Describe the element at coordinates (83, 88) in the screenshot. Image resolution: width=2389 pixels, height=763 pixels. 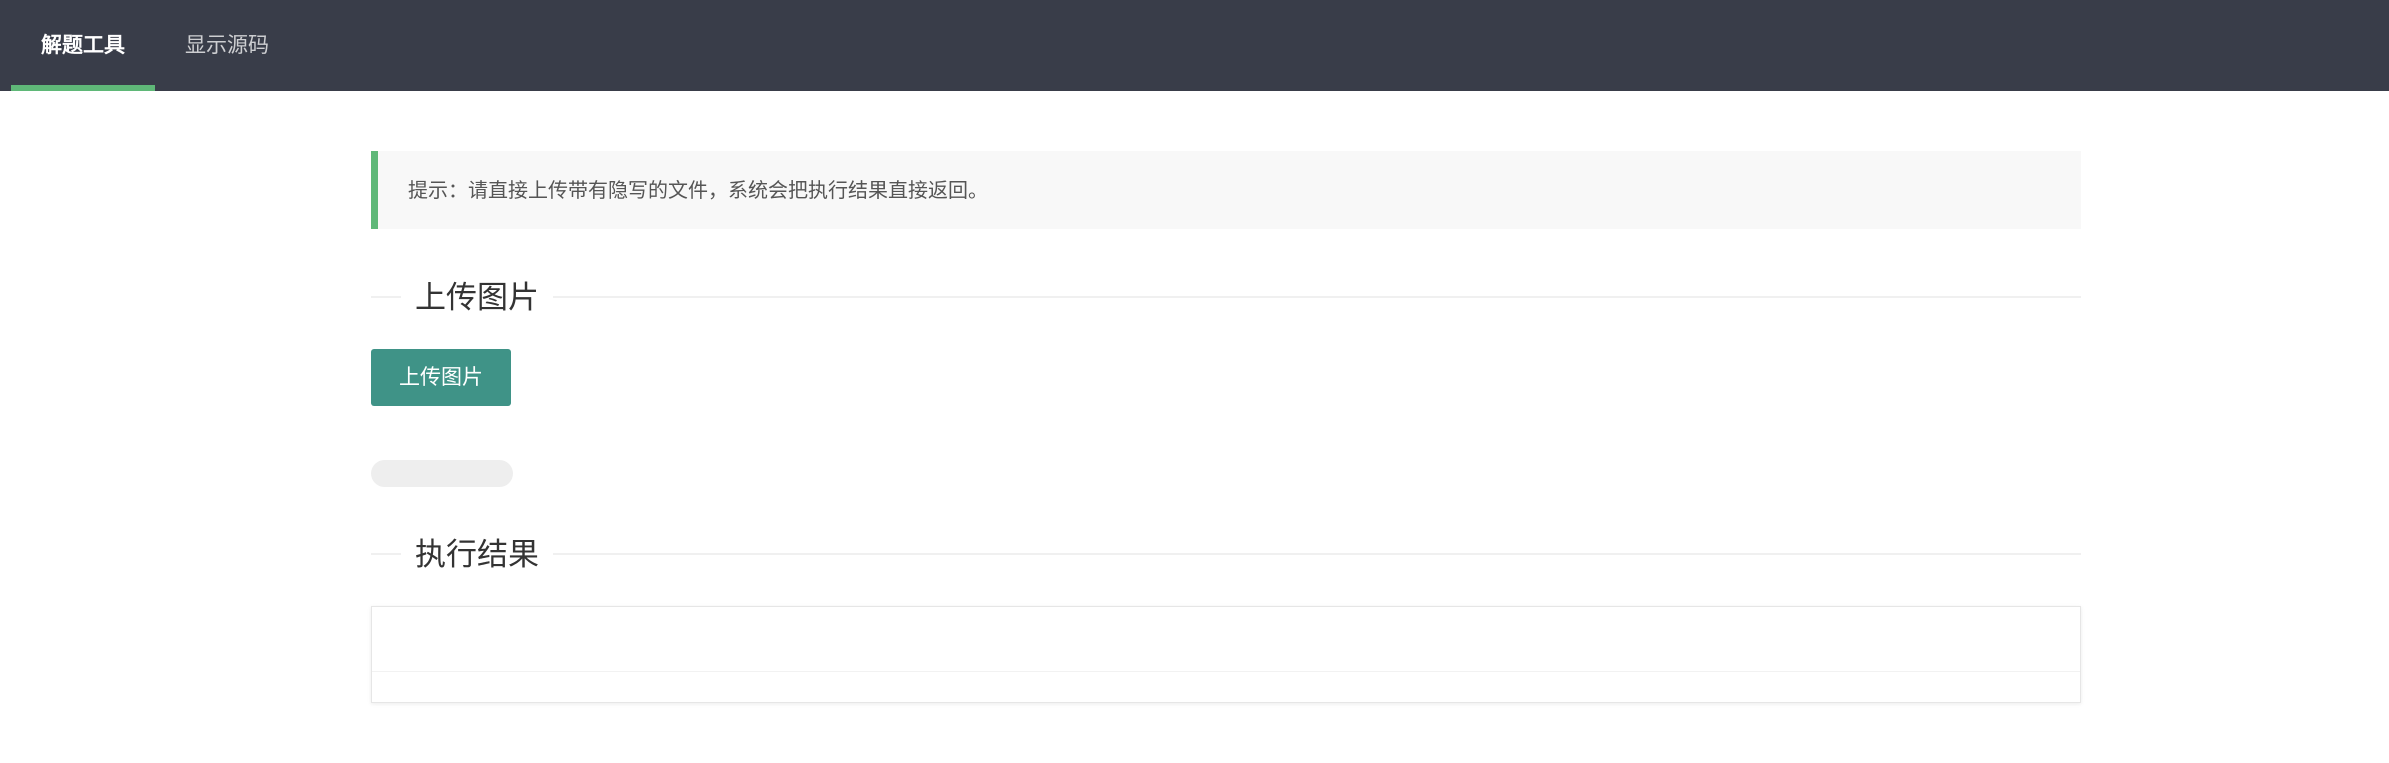
I see `active-tab-indicator` at that location.